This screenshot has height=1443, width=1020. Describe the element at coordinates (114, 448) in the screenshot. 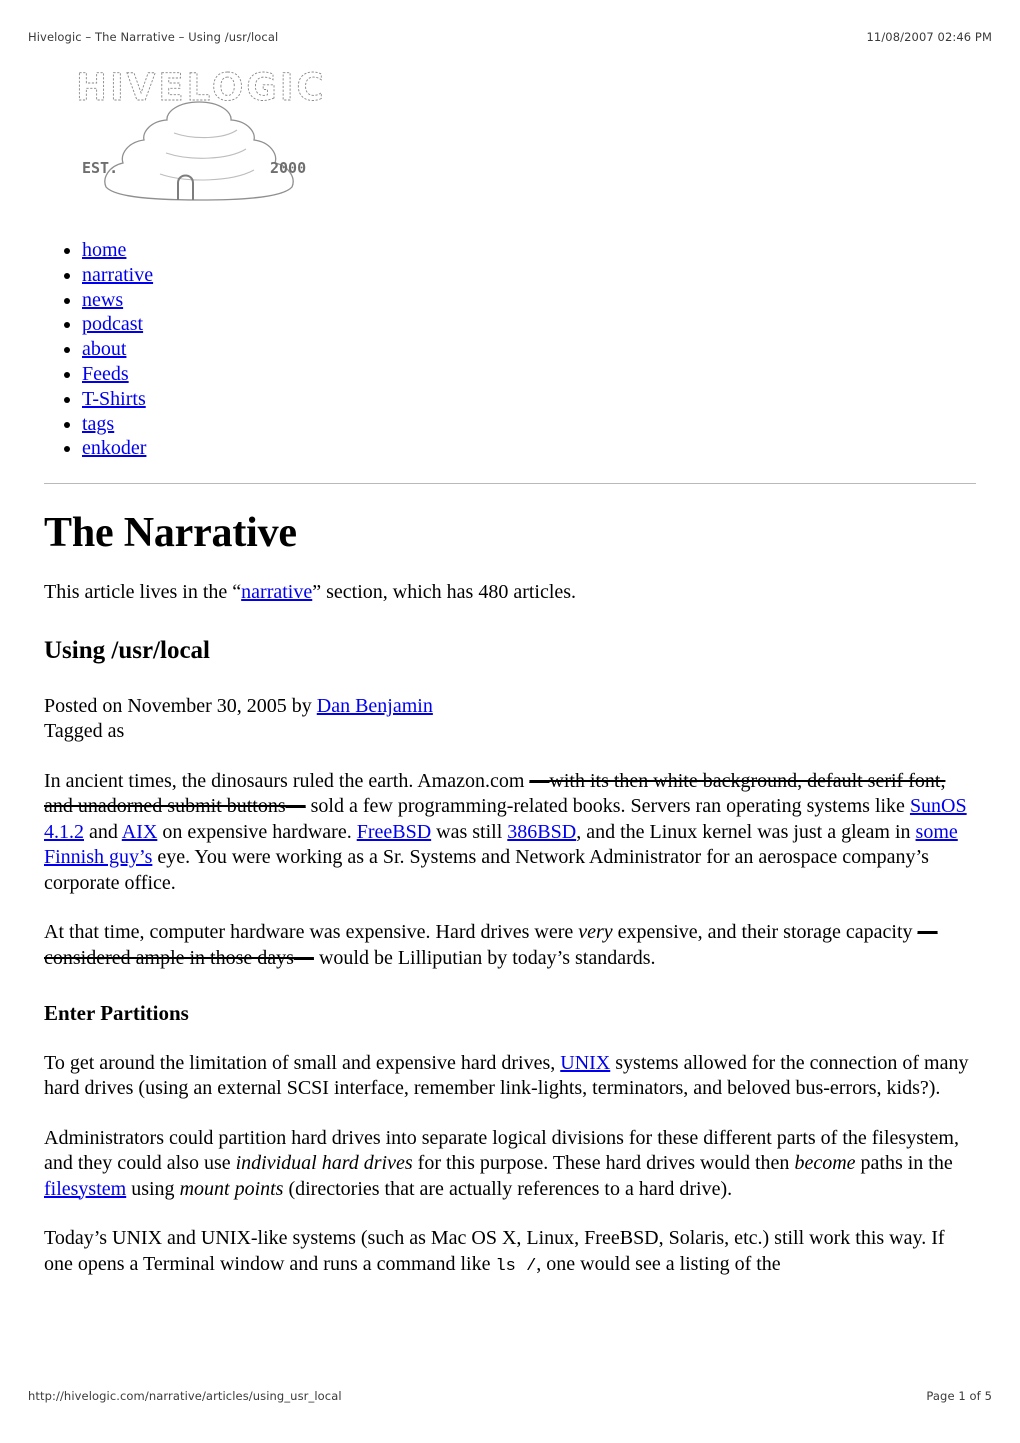

I see `nav-link-enkoder: enkoder` at that location.